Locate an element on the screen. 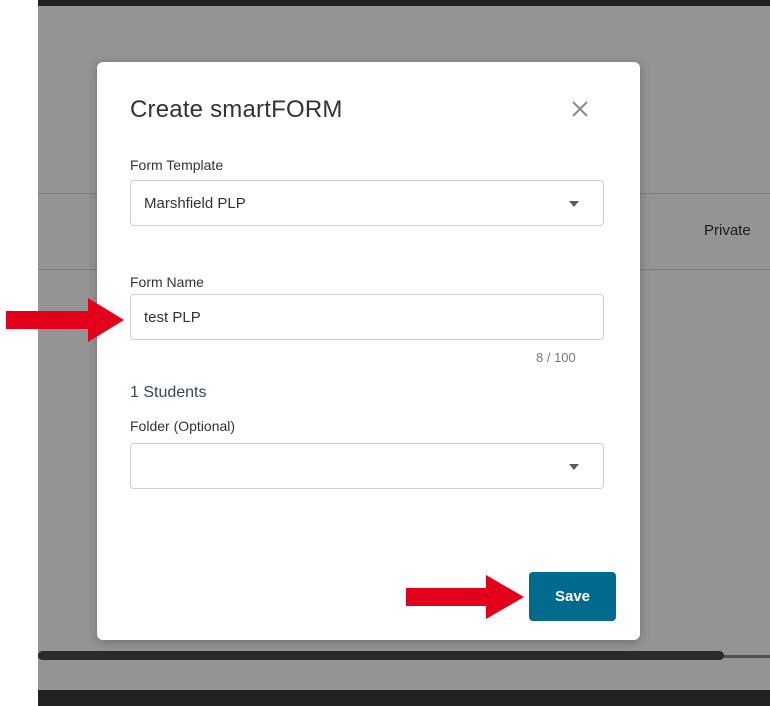  form-name-input: test PLP is located at coordinates (367, 317).